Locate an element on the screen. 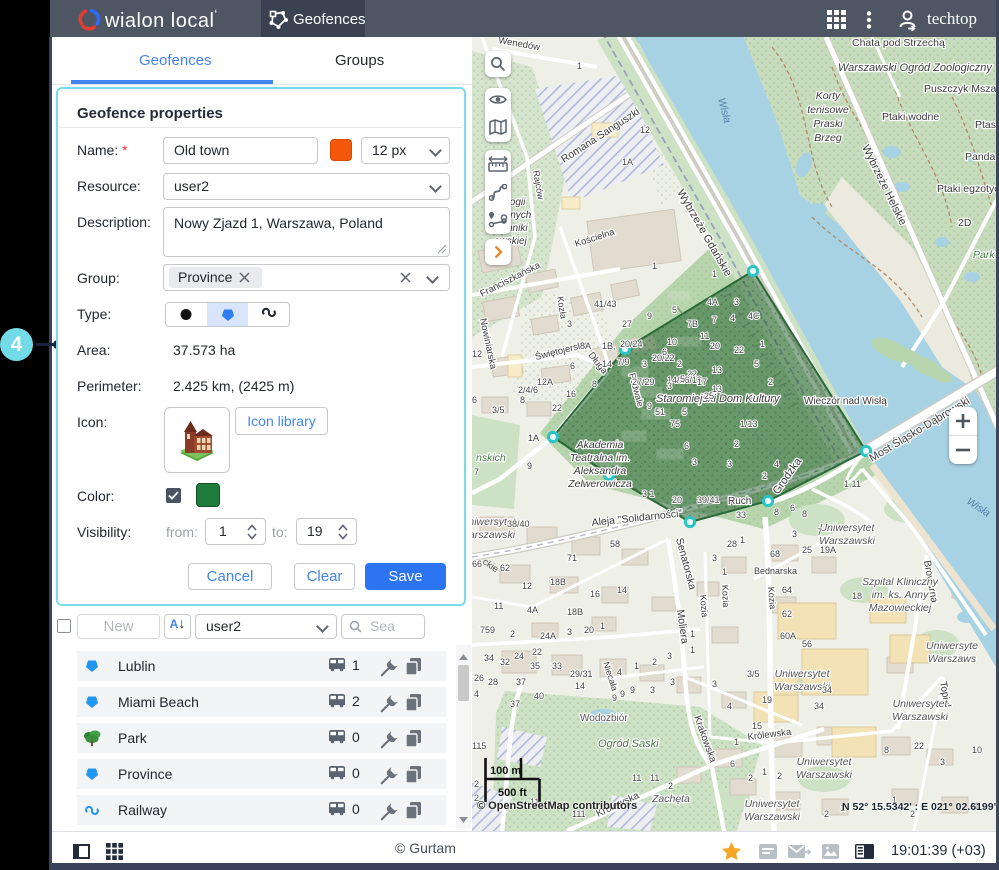 The width and height of the screenshot is (999, 870). svg-text: 75 is located at coordinates (675, 424).